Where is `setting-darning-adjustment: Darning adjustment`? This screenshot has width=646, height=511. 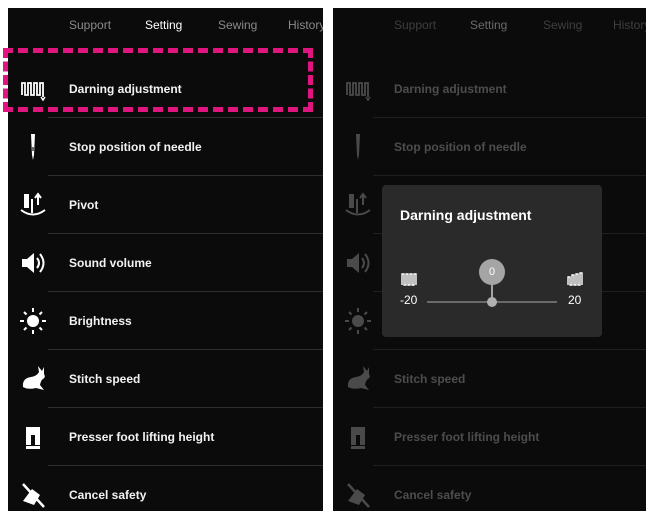
setting-darning-adjustment: Darning adjustment is located at coordinates (489, 89).